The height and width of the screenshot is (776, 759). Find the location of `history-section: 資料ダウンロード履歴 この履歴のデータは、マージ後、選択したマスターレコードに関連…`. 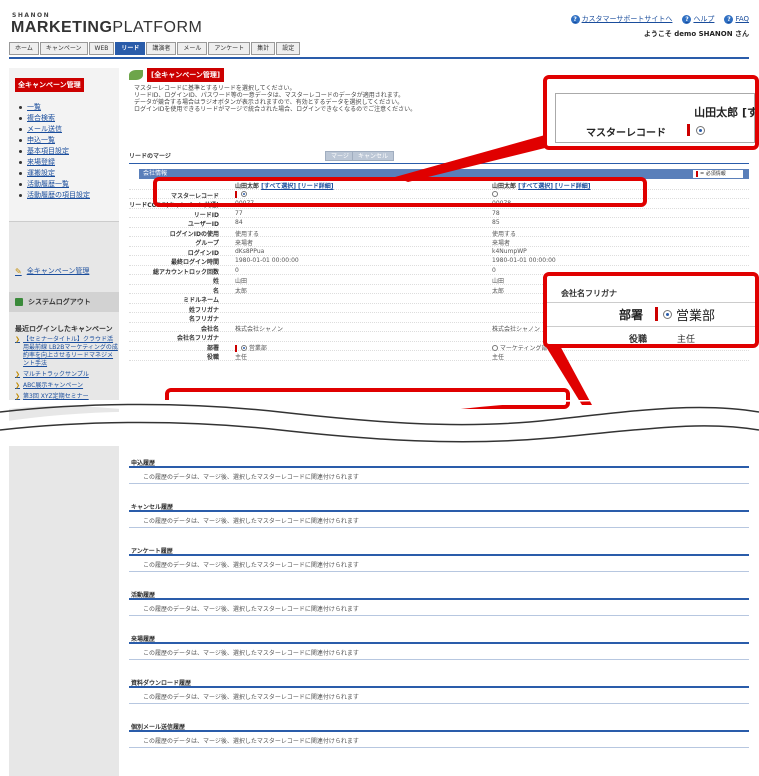

history-section: 資料ダウンロード履歴 この履歴のデータは、マージ後、選択したマスターレコードに関連… is located at coordinates (439, 691).